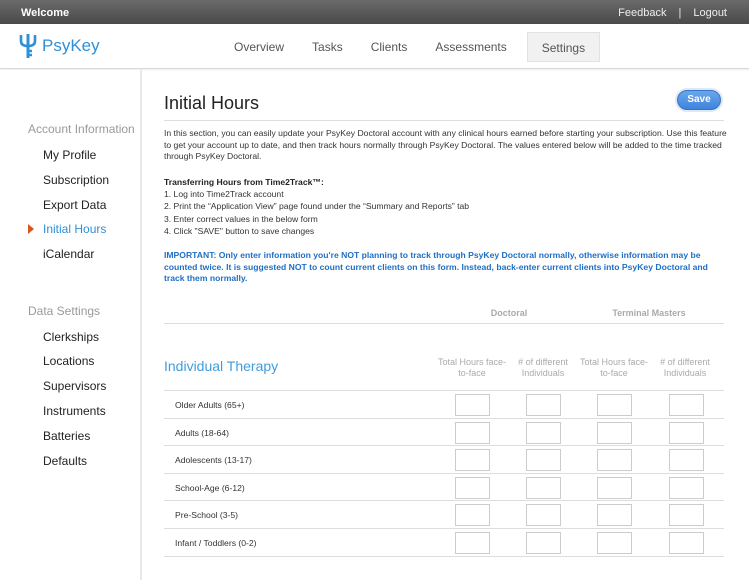 This screenshot has height=580, width=749. Describe the element at coordinates (224, 194) in the screenshot. I see `step-item: 1. Log into Time2Track account` at that location.